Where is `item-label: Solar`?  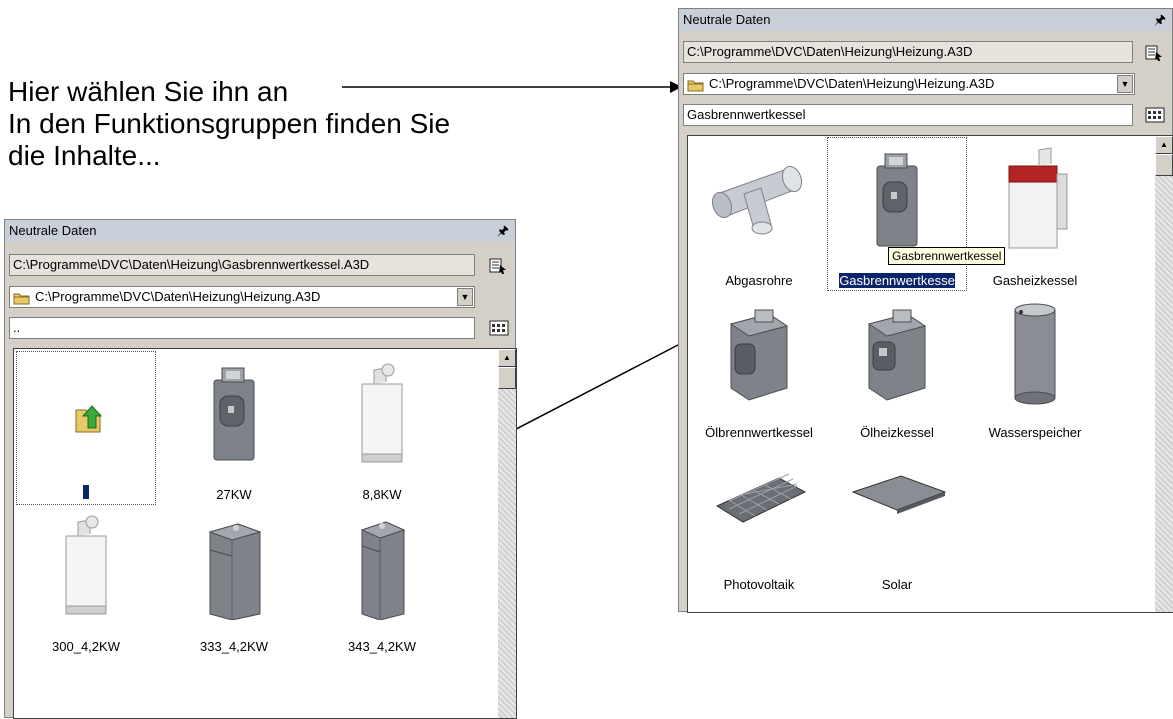
item-label: Solar is located at coordinates (897, 584).